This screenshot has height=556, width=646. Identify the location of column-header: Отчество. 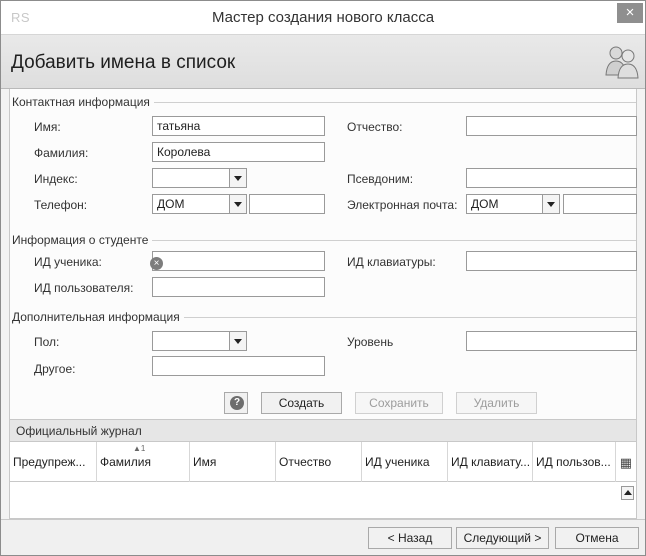
(319, 462).